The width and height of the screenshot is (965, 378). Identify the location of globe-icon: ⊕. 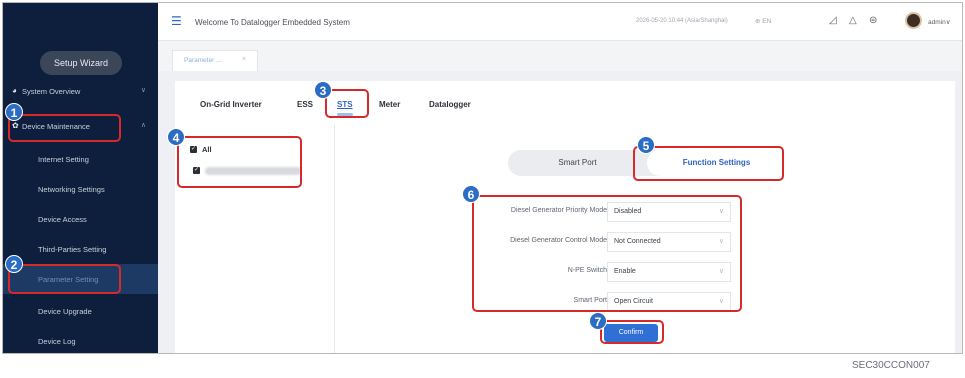
(758, 21).